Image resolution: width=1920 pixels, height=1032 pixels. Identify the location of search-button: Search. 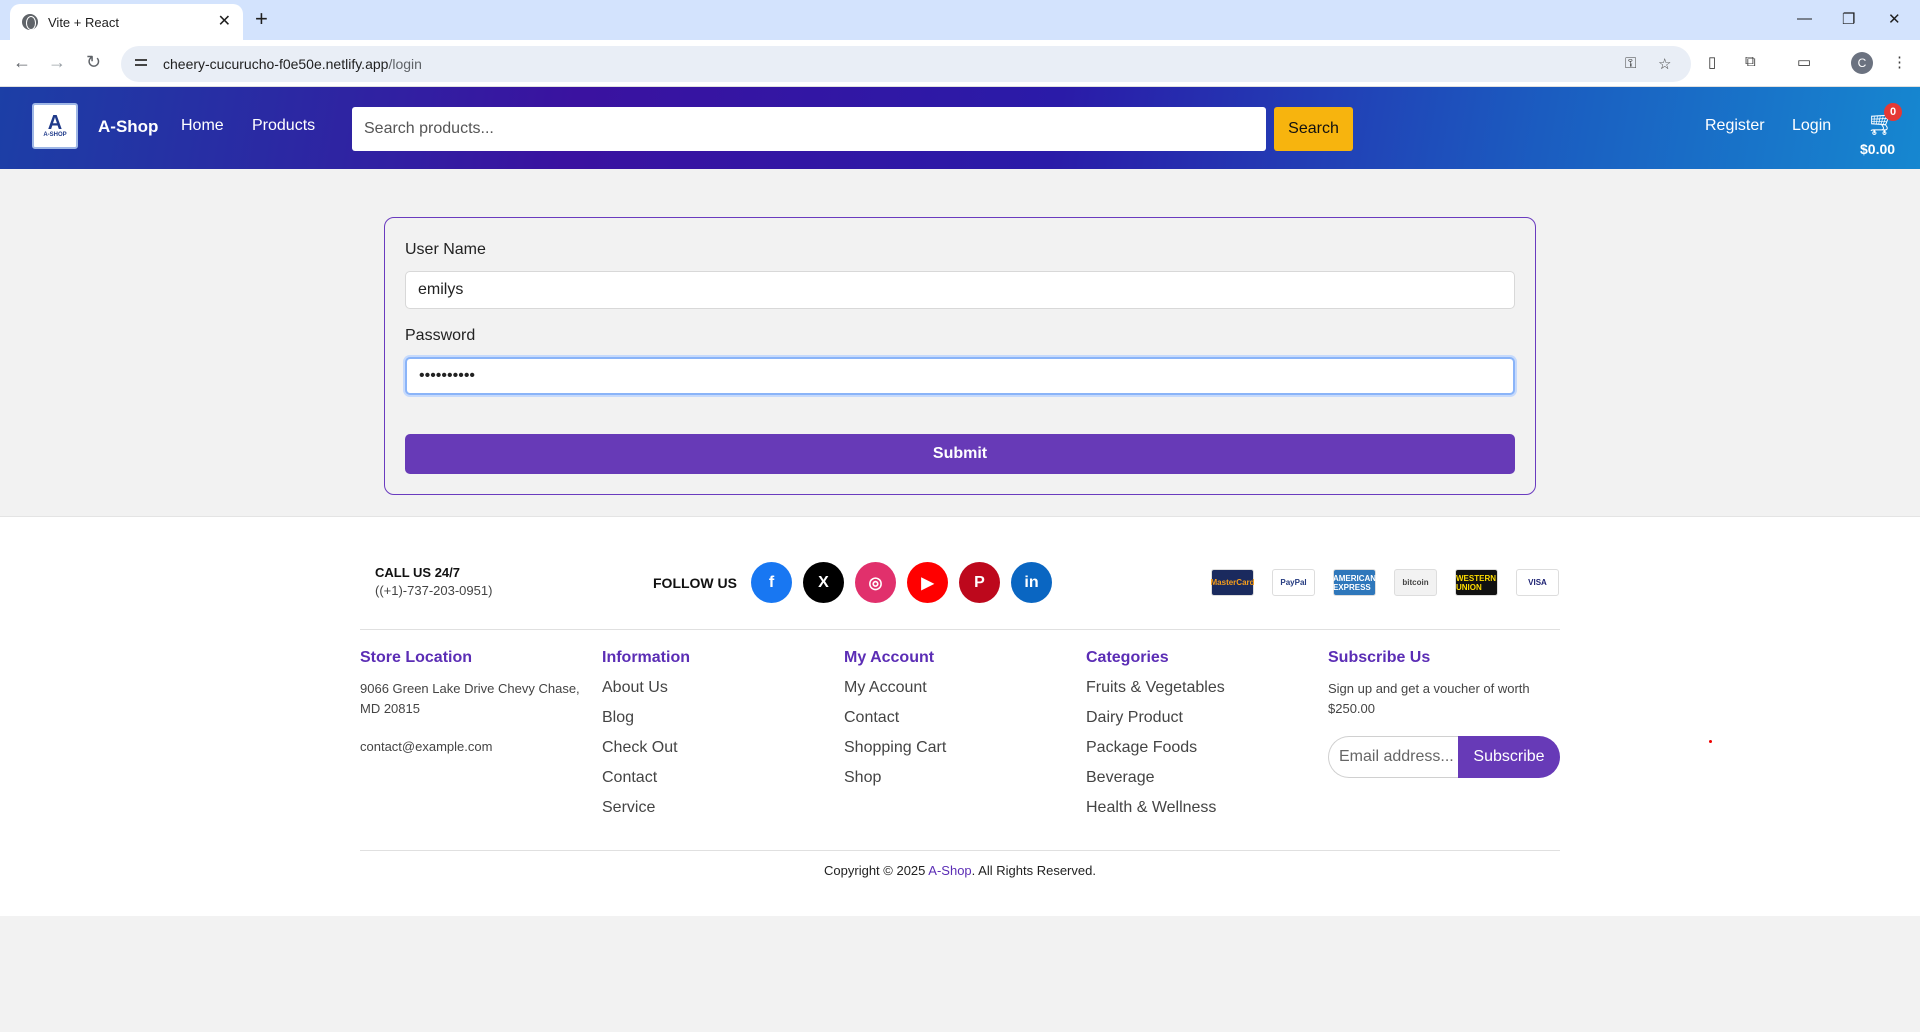
(1313, 129).